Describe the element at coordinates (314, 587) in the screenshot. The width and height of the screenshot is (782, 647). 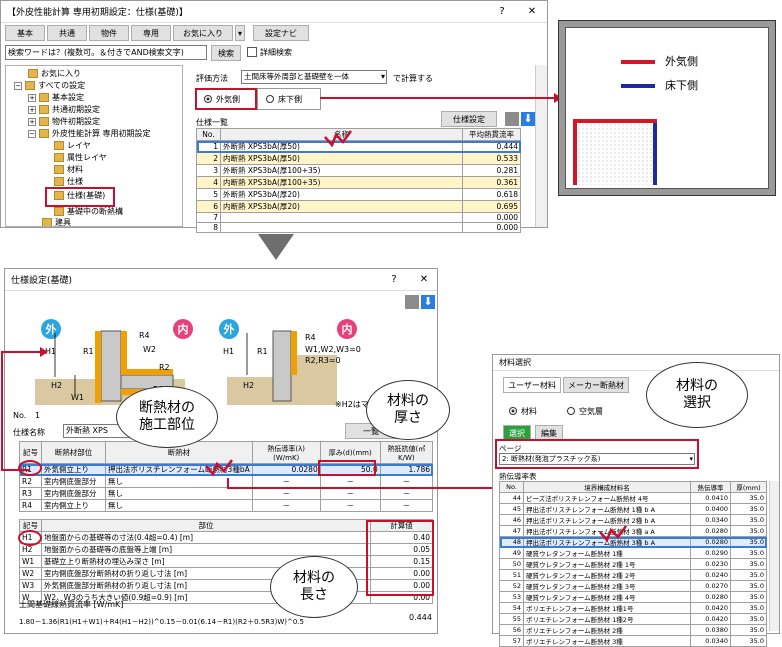
I see `callout-length: 材料の 長さ` at that location.